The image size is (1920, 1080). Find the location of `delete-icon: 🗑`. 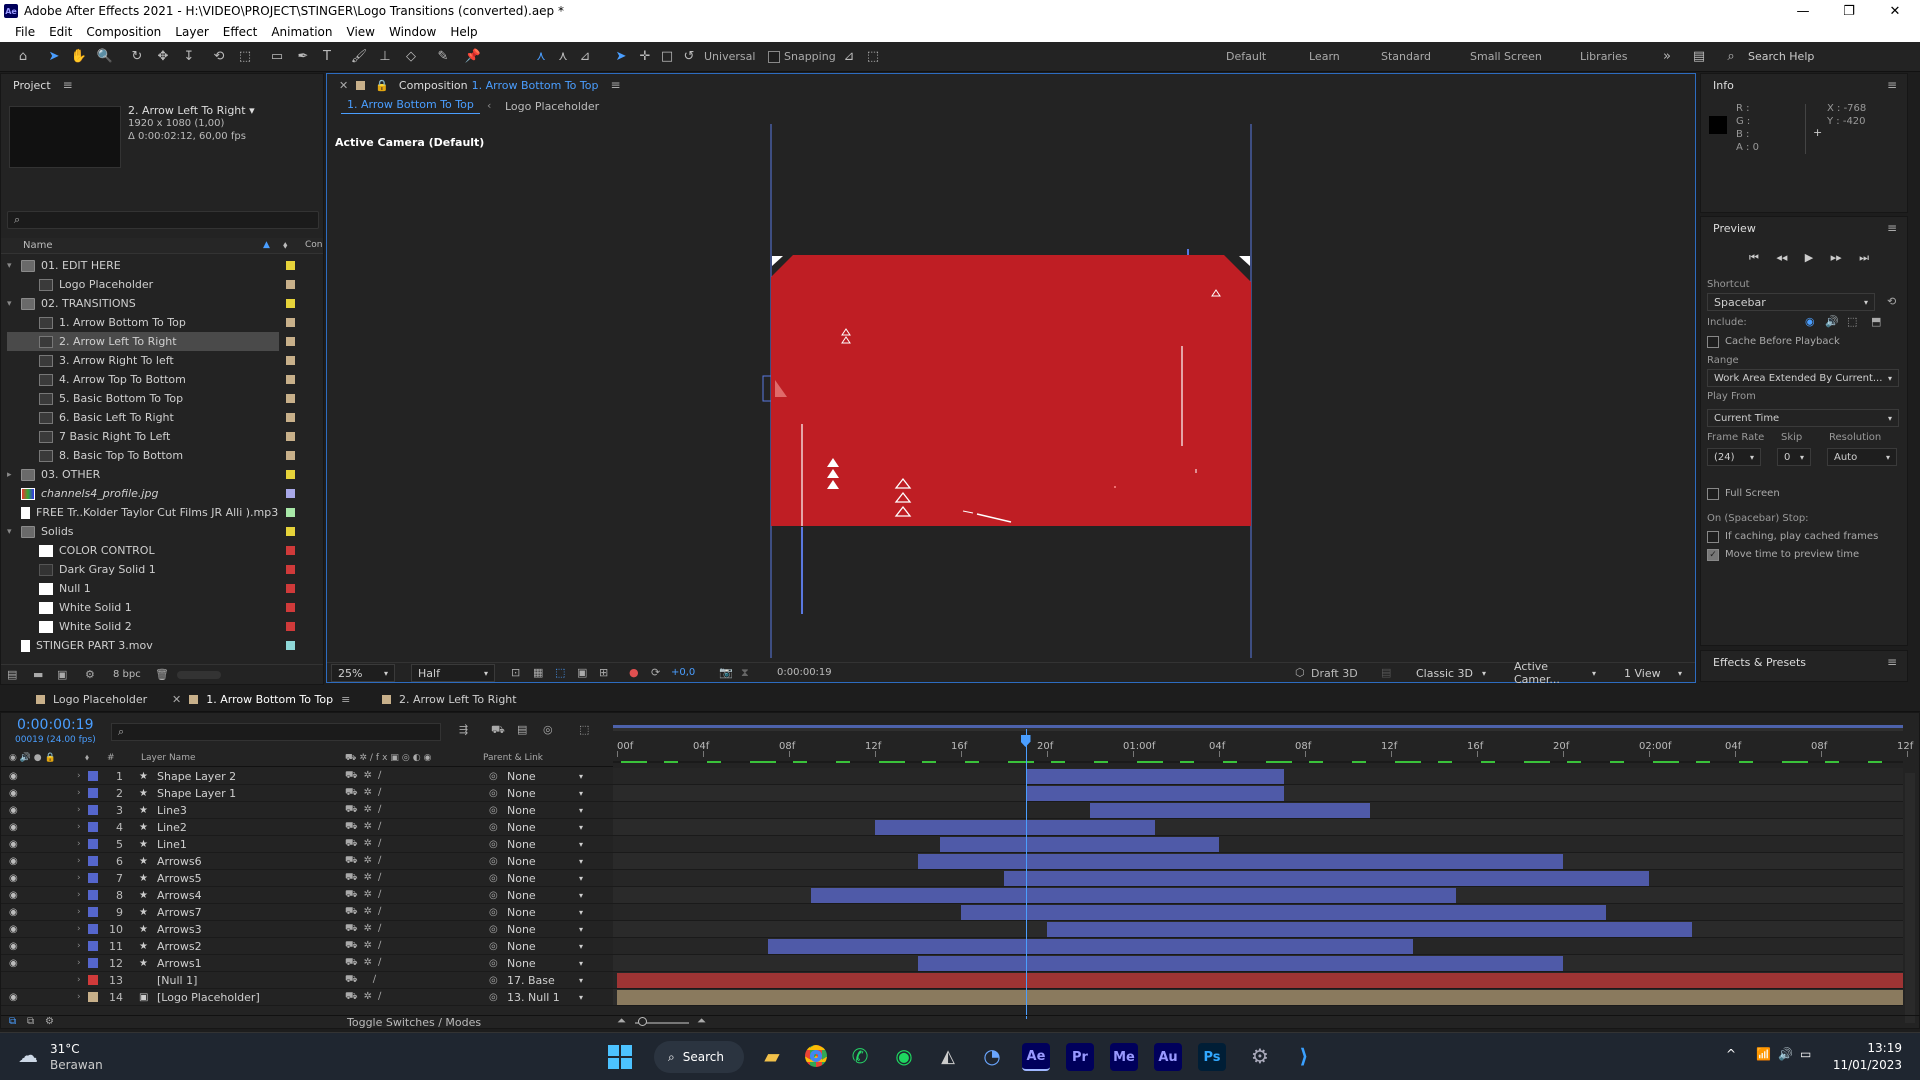

delete-icon: 🗑 is located at coordinates (162, 674).